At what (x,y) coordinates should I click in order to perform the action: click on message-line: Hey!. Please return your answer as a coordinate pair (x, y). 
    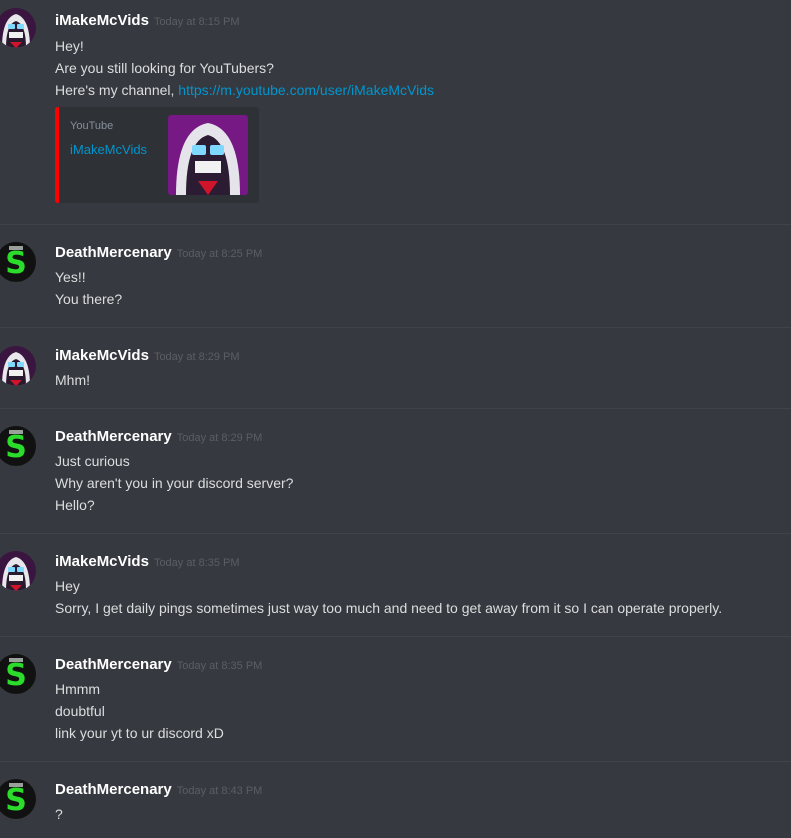
    Looking at the image, I should click on (69, 46).